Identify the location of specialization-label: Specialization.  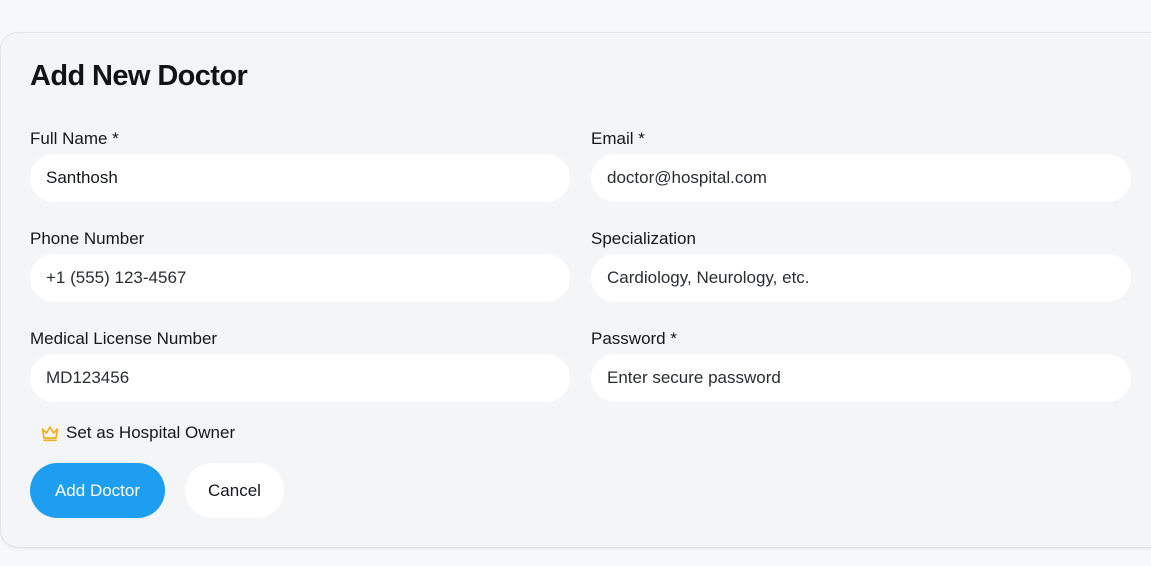
(643, 238).